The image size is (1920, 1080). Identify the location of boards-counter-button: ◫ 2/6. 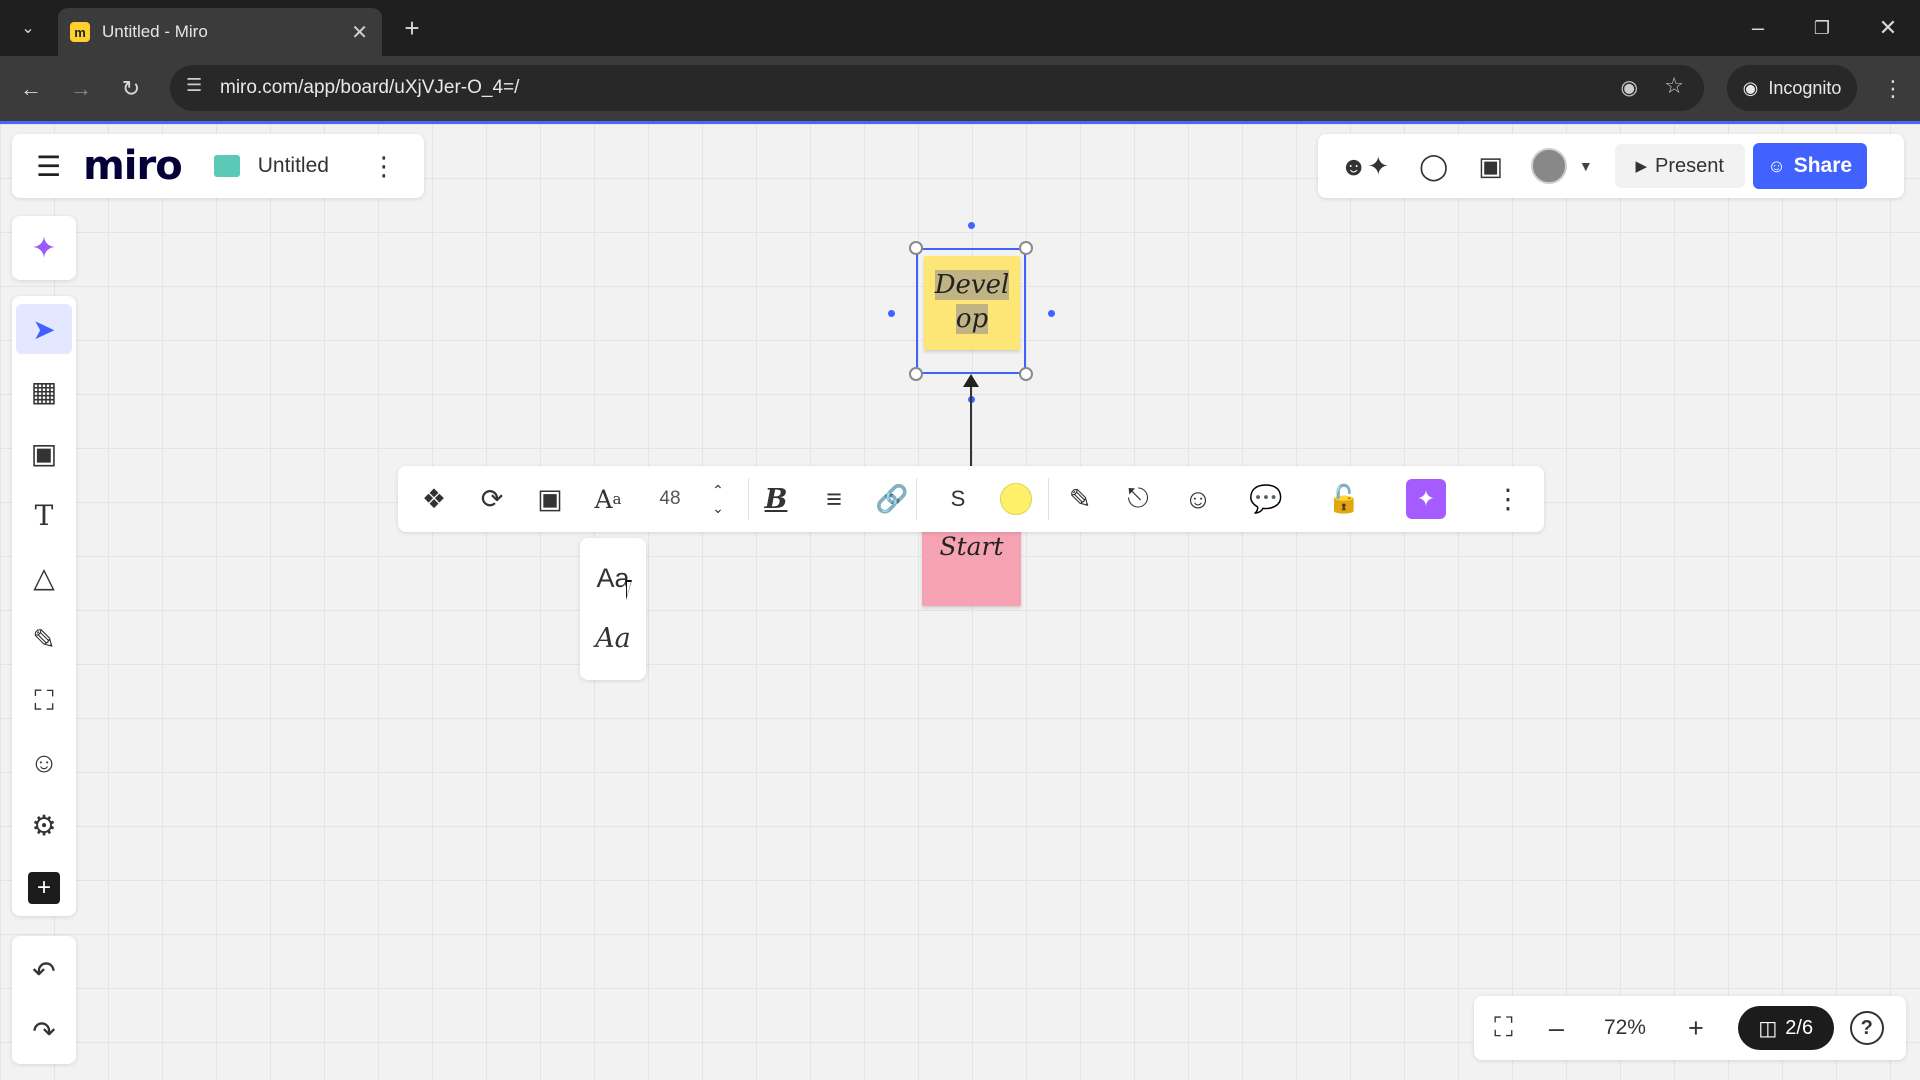
(1785, 1028).